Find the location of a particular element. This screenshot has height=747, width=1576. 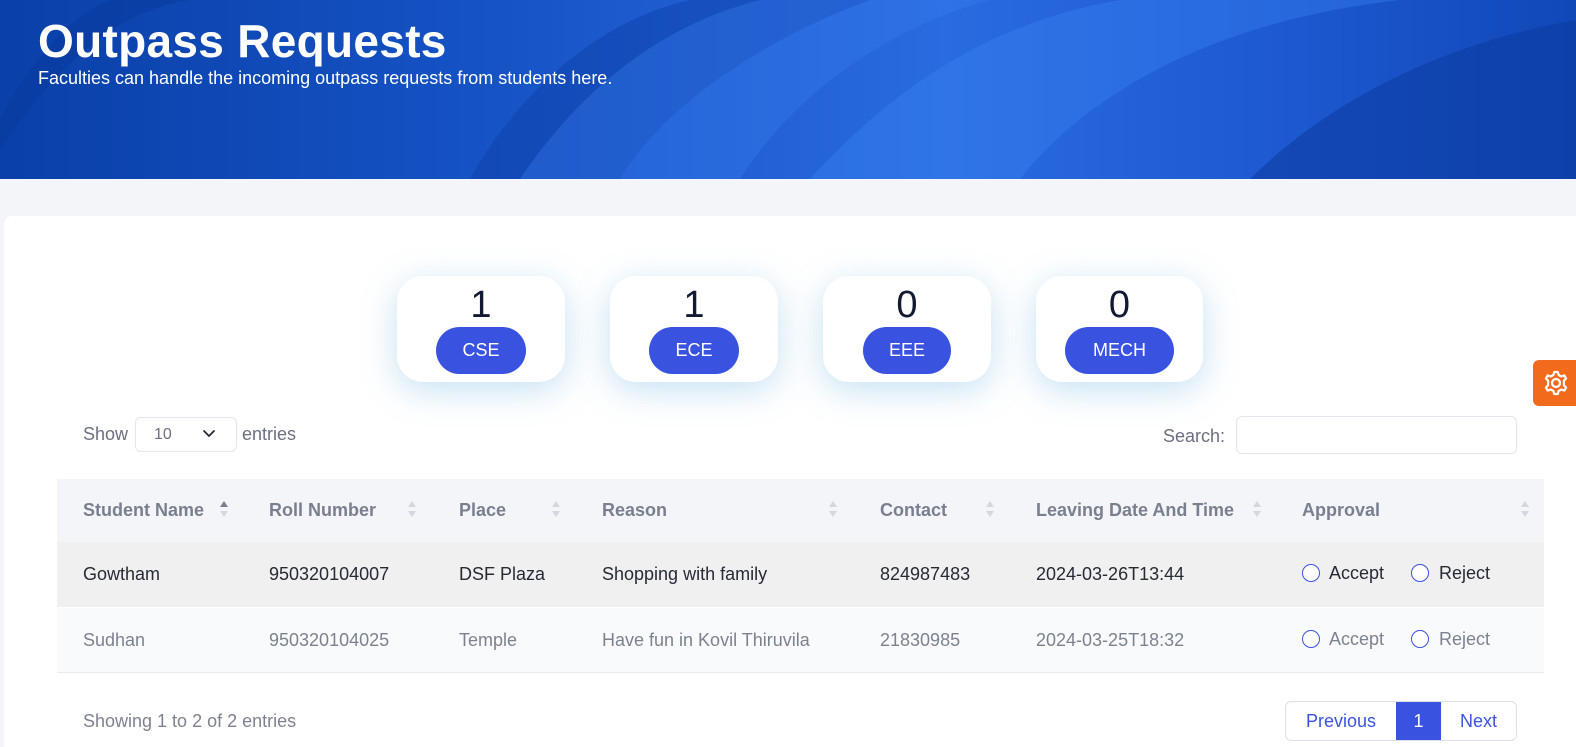

cell-contact: 824987483 is located at coordinates (925, 574).